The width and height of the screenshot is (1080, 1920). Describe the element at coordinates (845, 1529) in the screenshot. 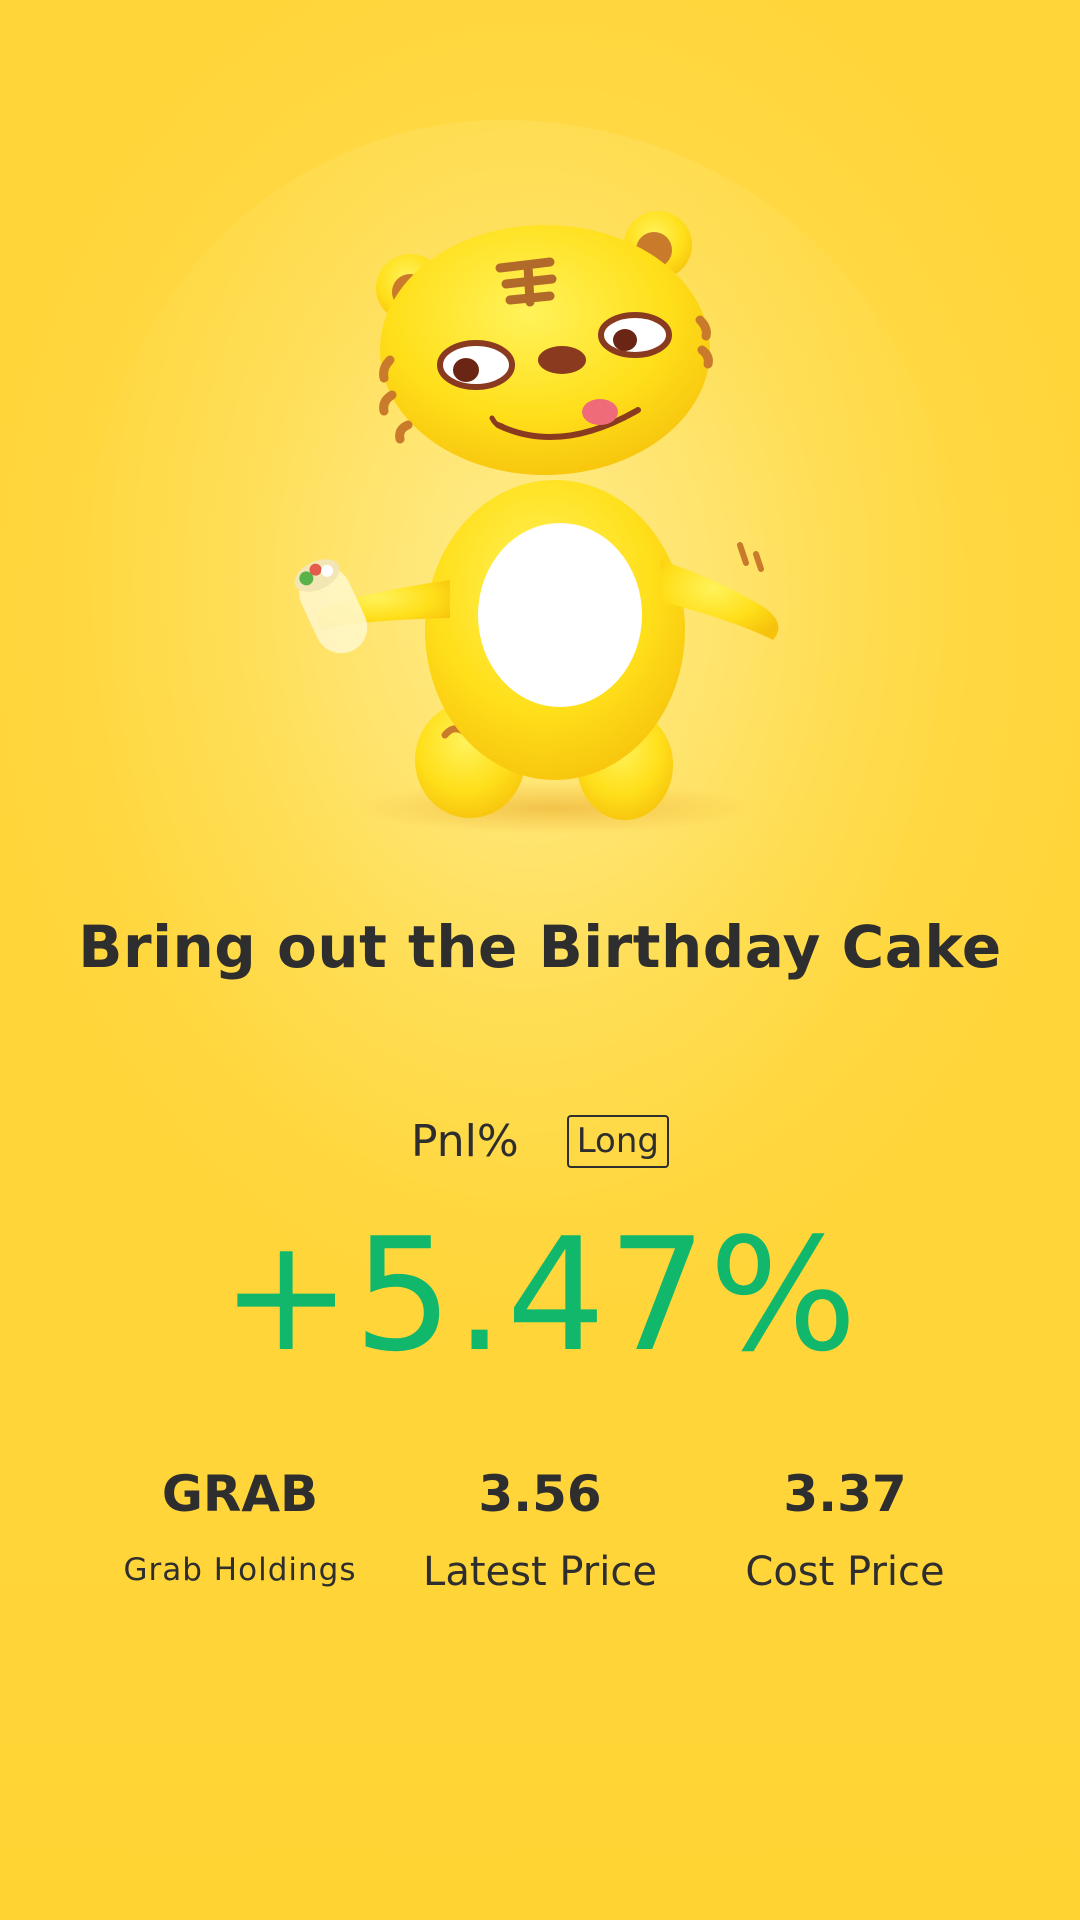

I see `cost-price-stat: 3.37 Cost Price` at that location.